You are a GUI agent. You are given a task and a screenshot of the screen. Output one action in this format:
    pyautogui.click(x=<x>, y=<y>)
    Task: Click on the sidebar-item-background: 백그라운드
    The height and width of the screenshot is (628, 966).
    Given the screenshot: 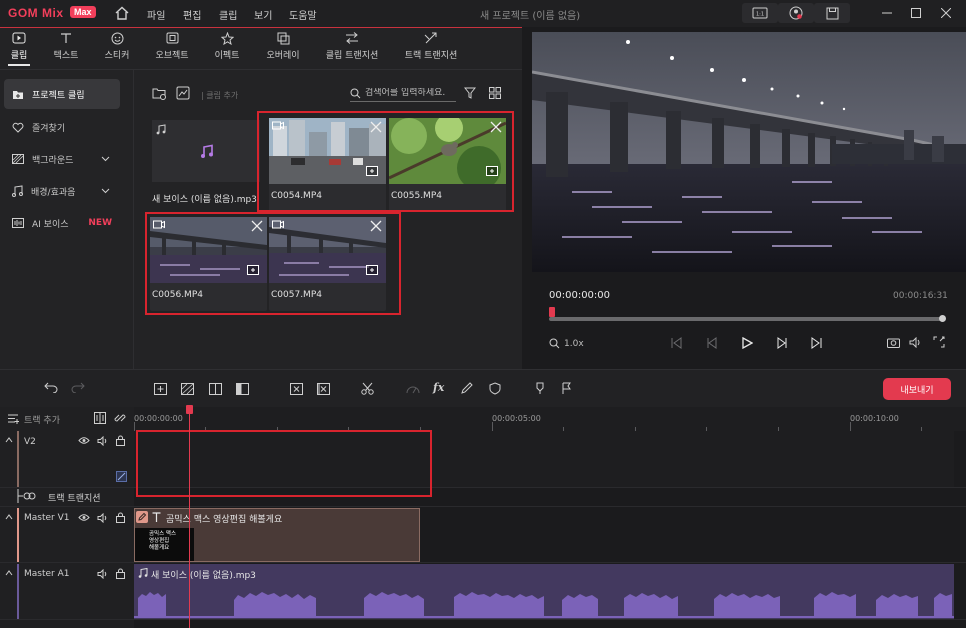 What is the action you would take?
    pyautogui.click(x=62, y=159)
    